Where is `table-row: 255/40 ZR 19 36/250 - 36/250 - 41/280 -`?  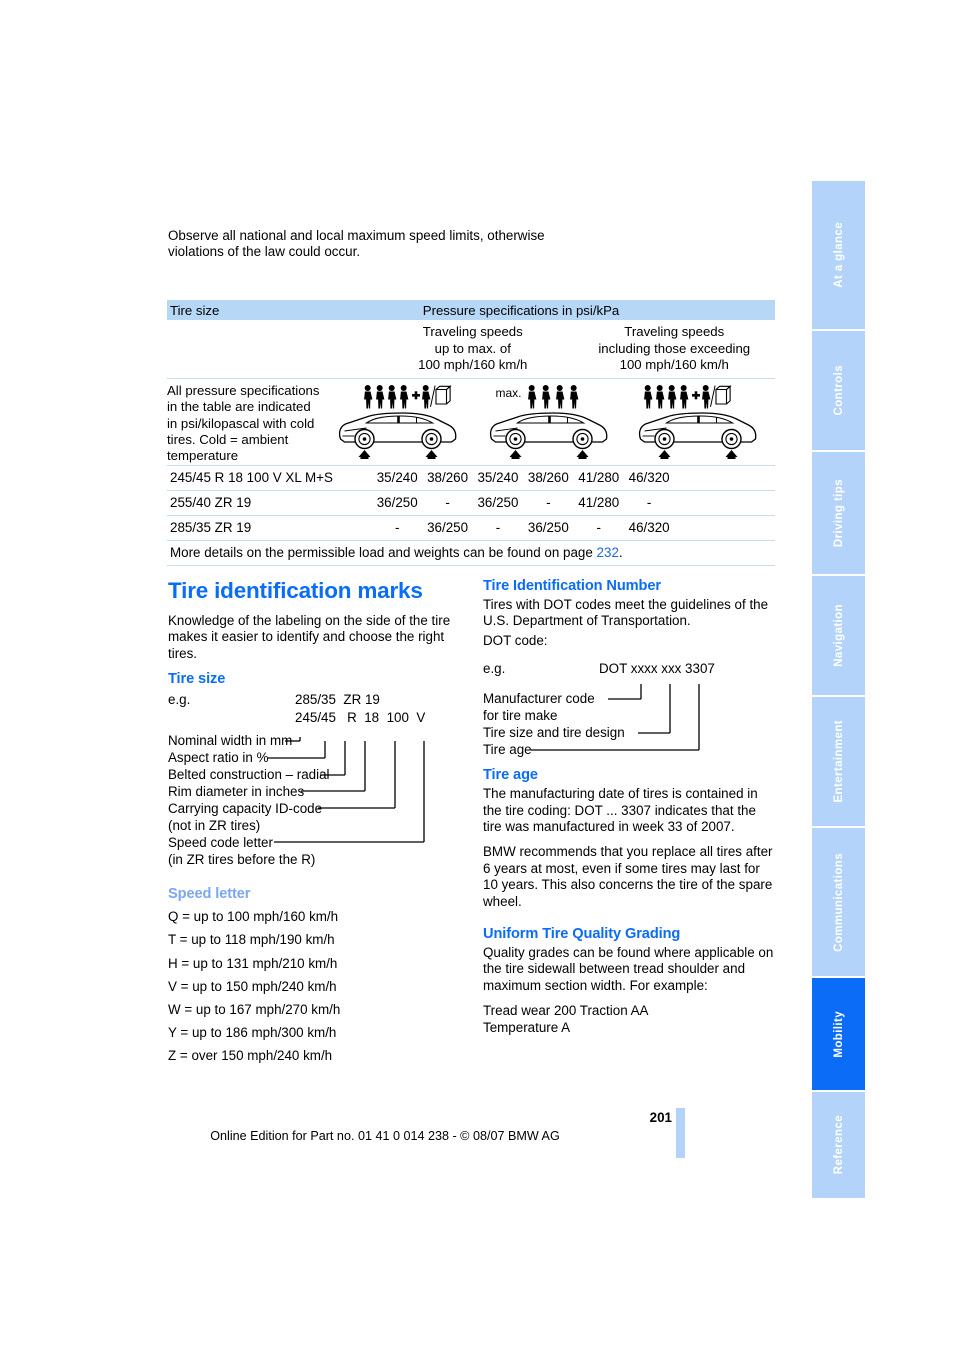 table-row: 255/40 ZR 19 36/250 - 36/250 - 41/280 - is located at coordinates (471, 502).